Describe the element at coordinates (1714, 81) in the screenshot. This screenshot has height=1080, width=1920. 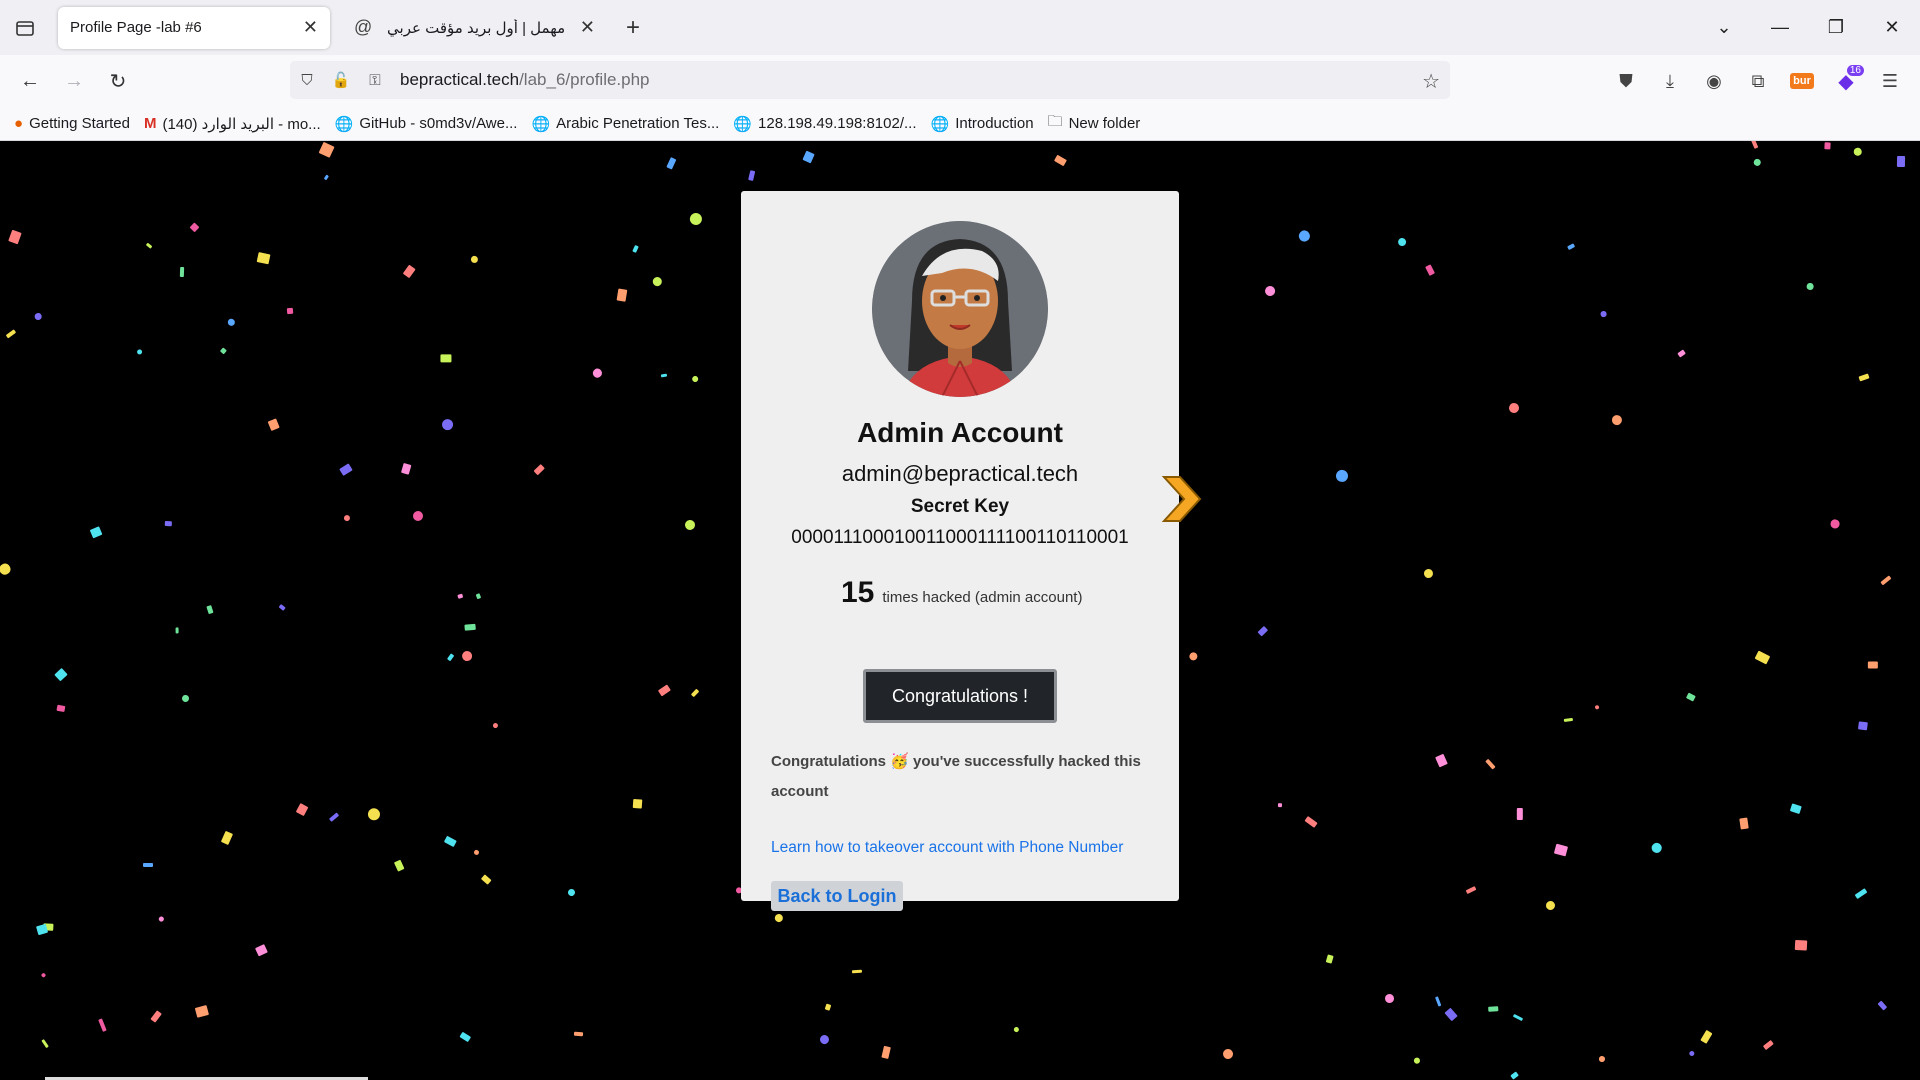
I see `account-icon: ◉` at that location.